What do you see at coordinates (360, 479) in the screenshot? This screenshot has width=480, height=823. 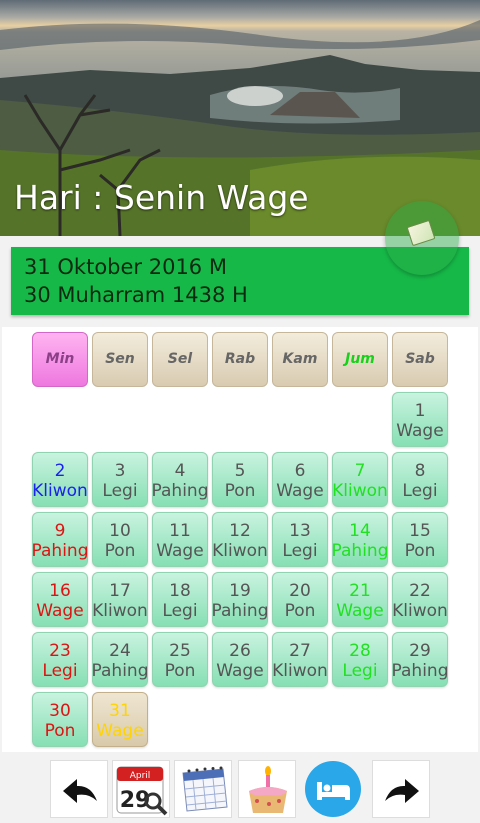 I see `day-cell: 7 Kliwon` at bounding box center [360, 479].